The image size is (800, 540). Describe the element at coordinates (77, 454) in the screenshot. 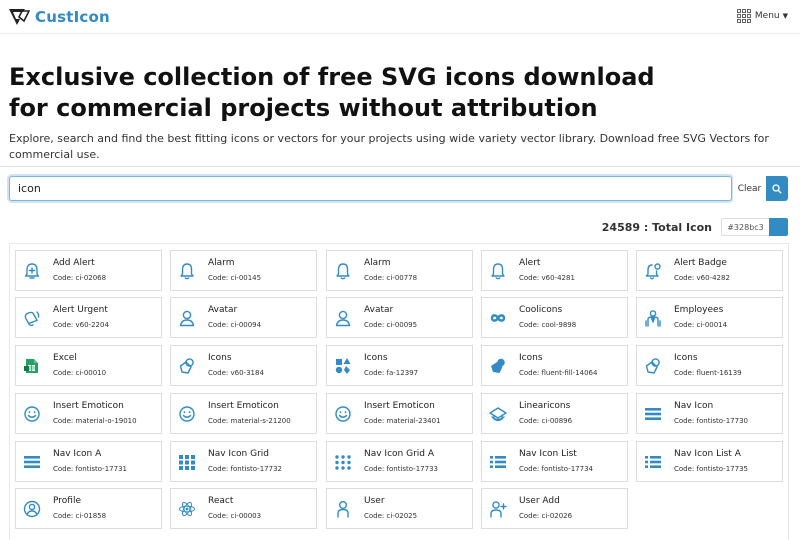

I see `icon-card-name: Nav Icon A` at that location.